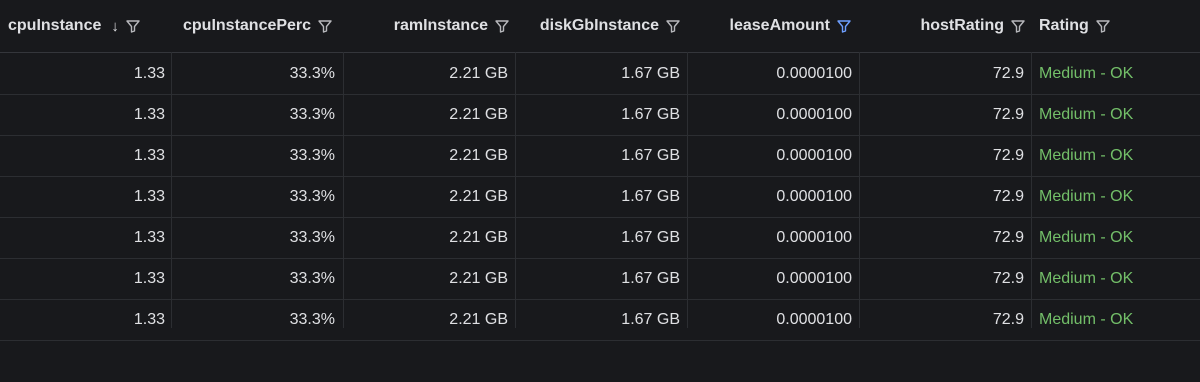  What do you see at coordinates (55, 25) in the screenshot?
I see `column-label: cpuInstance` at bounding box center [55, 25].